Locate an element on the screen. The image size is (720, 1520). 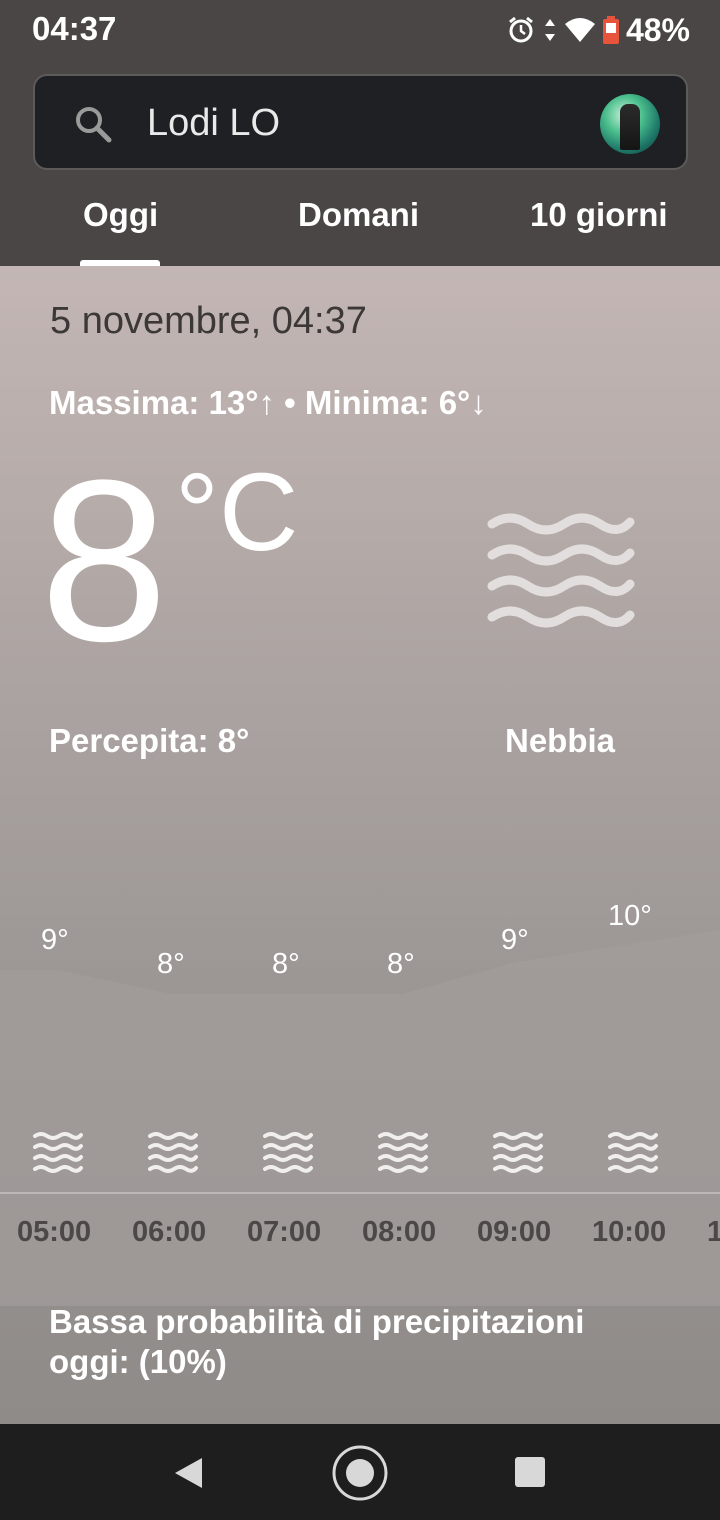
status-icons: 48% is located at coordinates (598, 30).